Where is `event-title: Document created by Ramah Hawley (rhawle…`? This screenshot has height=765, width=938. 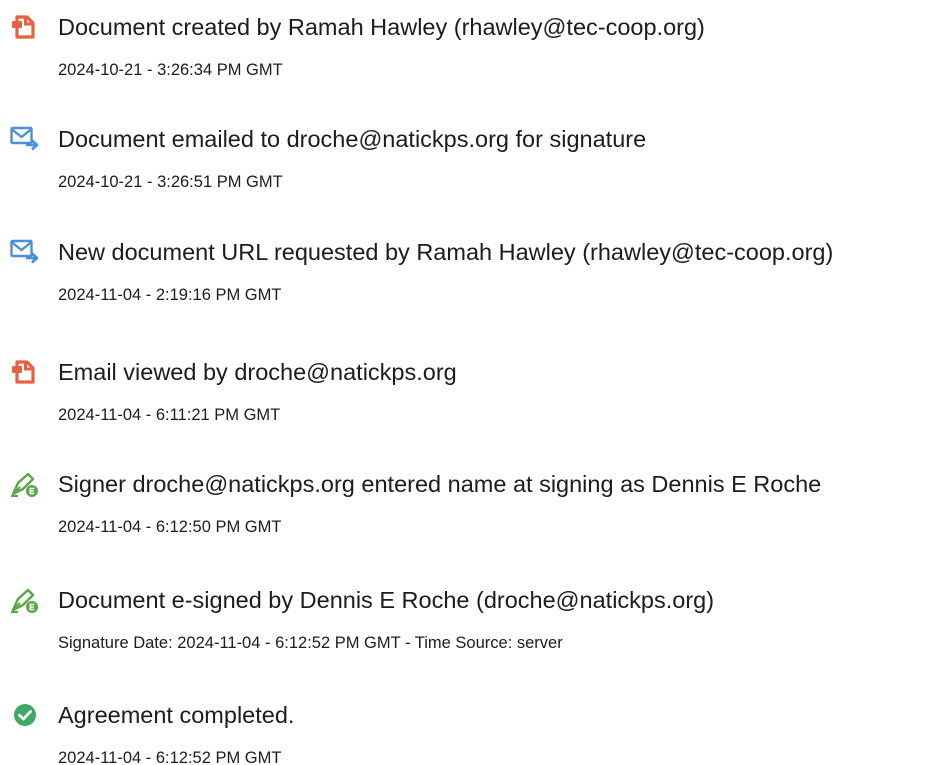
event-title: Document created by Ramah Hawley (rhawle… is located at coordinates (381, 27).